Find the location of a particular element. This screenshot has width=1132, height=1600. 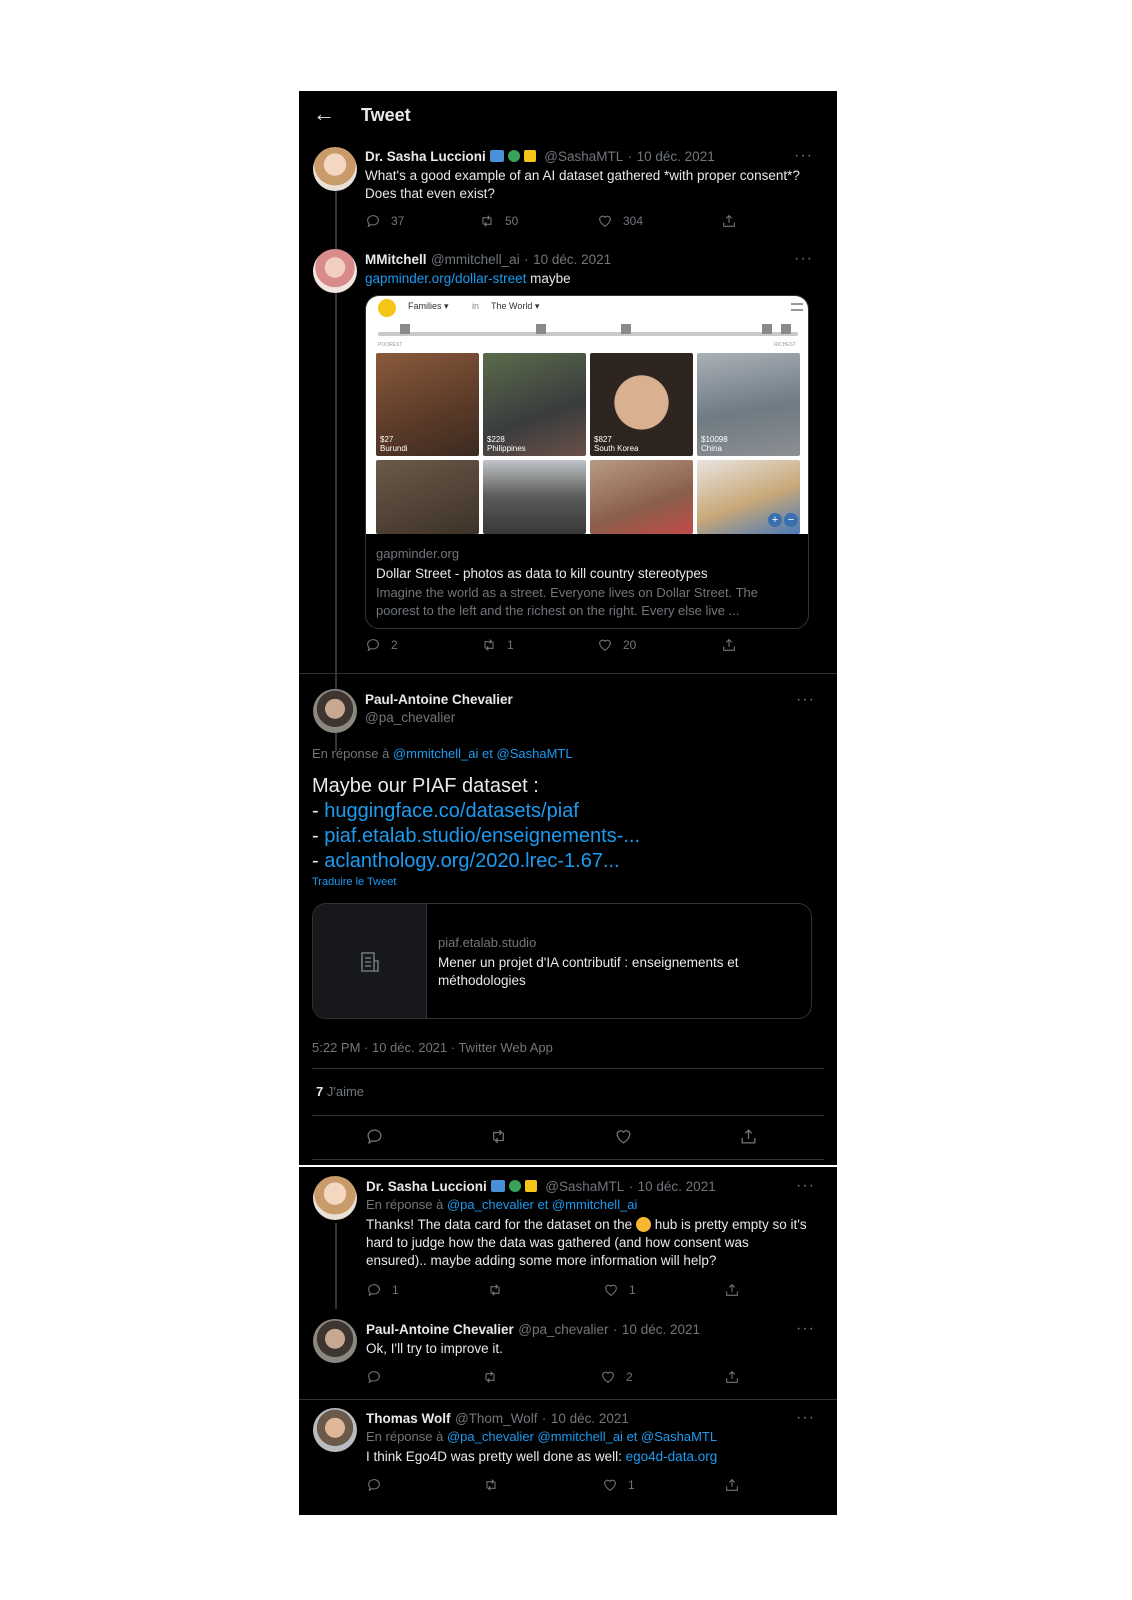

retweet-button: 1 is located at coordinates (497, 645).